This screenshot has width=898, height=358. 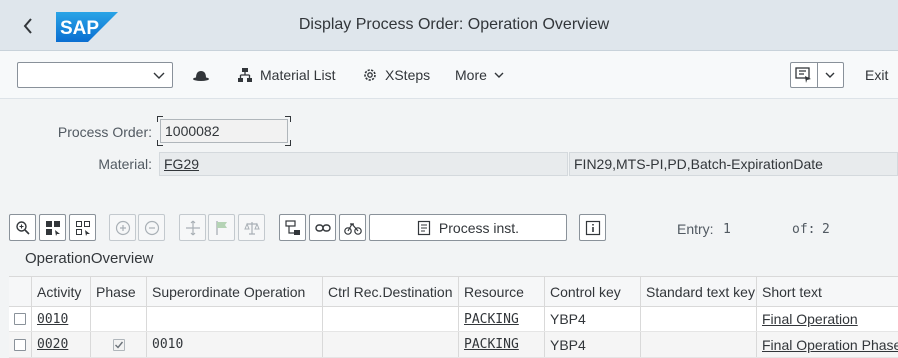 What do you see at coordinates (830, 345) in the screenshot?
I see `short-text-link: Final Operation Phase` at bounding box center [830, 345].